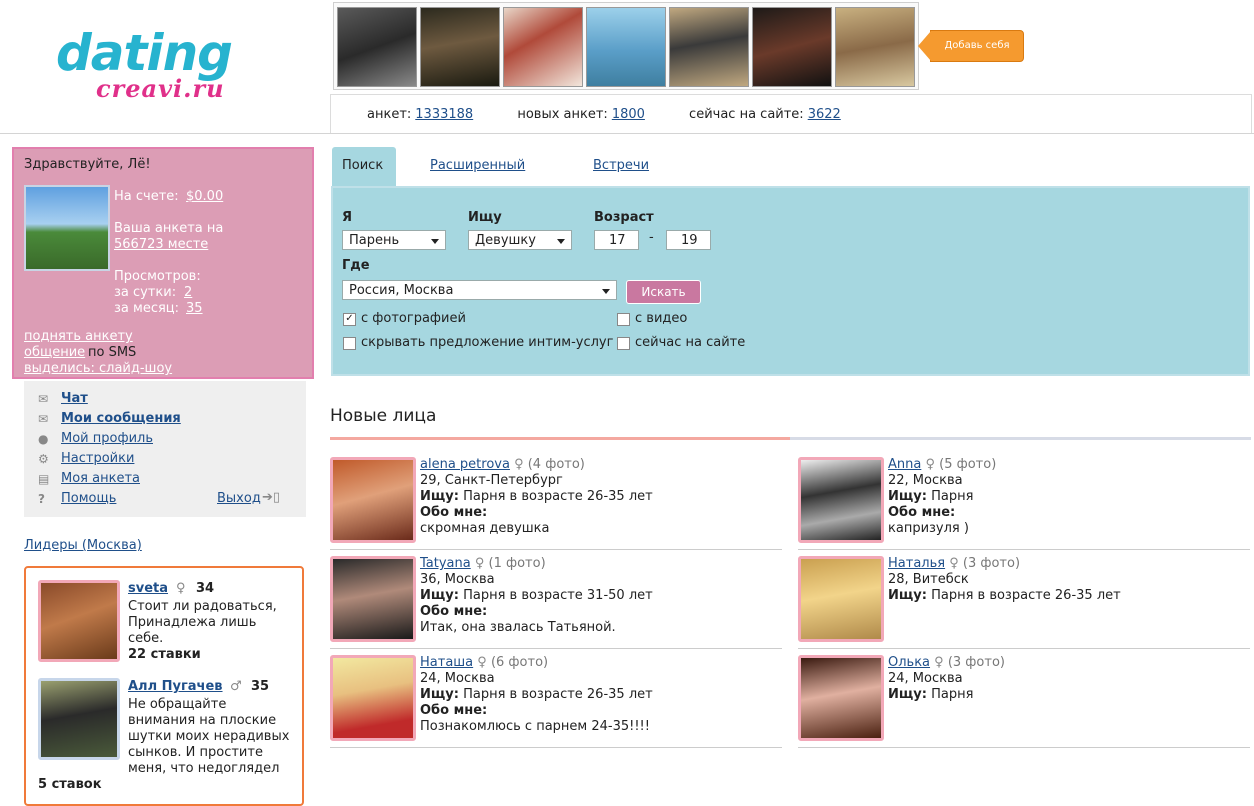 Image resolution: width=1254 pixels, height=806 pixels. Describe the element at coordinates (922, 512) in the screenshot. I see `about-label: Обо мне:` at that location.